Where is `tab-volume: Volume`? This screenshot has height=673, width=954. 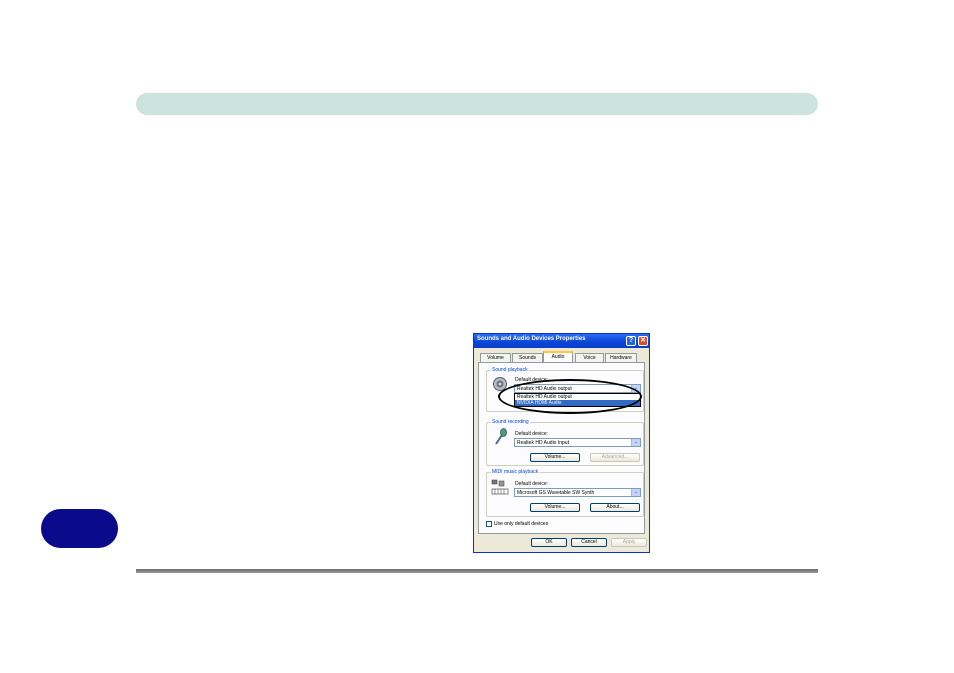
tab-volume: Volume is located at coordinates (495, 357).